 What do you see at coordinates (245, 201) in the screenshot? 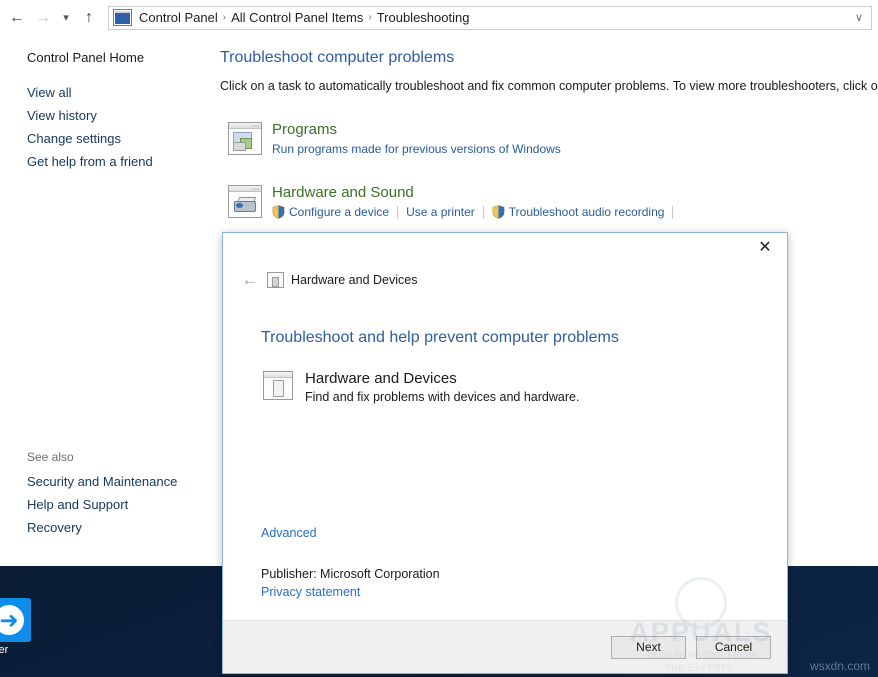
I see `printer-icon: •••` at bounding box center [245, 201].